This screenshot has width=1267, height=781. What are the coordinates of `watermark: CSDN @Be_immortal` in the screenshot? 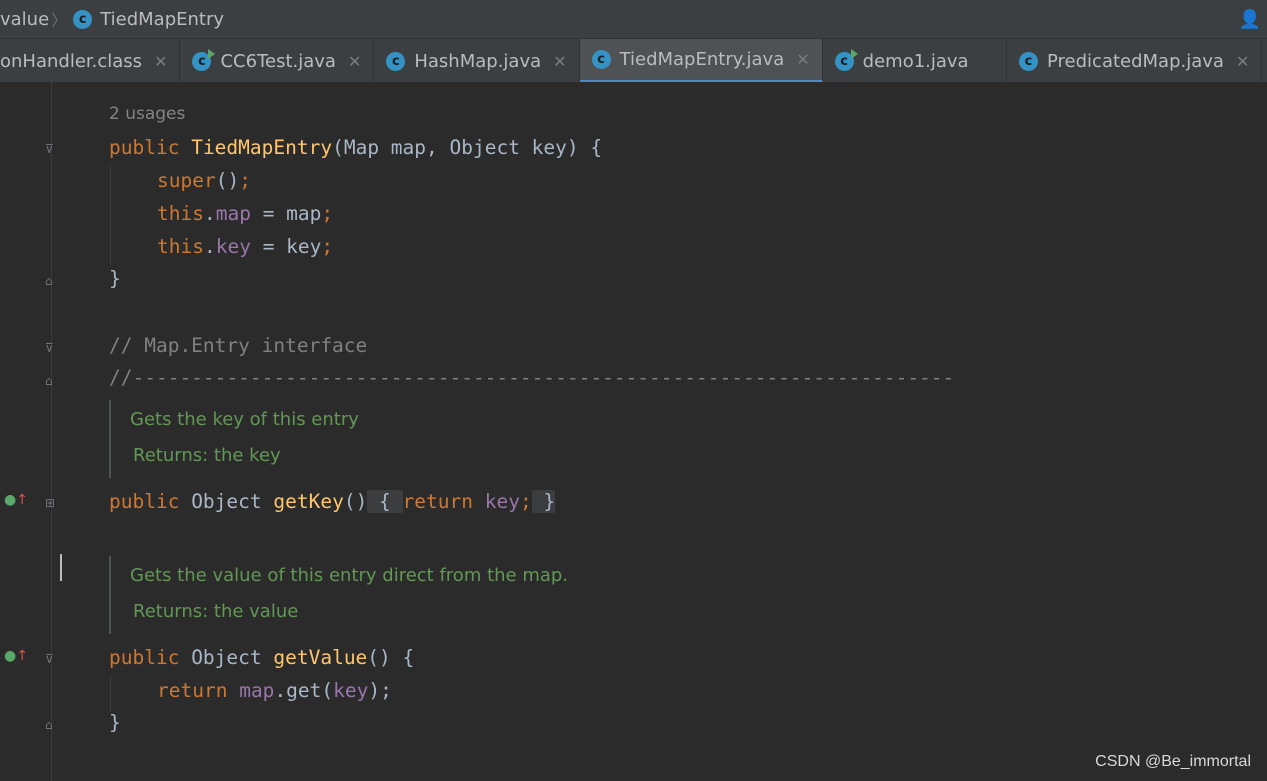 It's located at (1173, 761).